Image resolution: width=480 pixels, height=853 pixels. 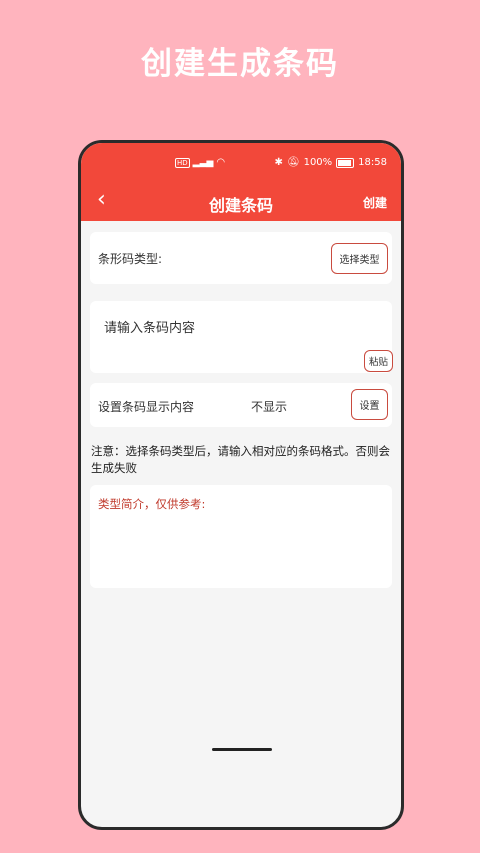 What do you see at coordinates (241, 166) in the screenshot?
I see `status-bar: HD ▂▃▅ ◠ ✱ 🔕︎ 100% 18:58` at bounding box center [241, 166].